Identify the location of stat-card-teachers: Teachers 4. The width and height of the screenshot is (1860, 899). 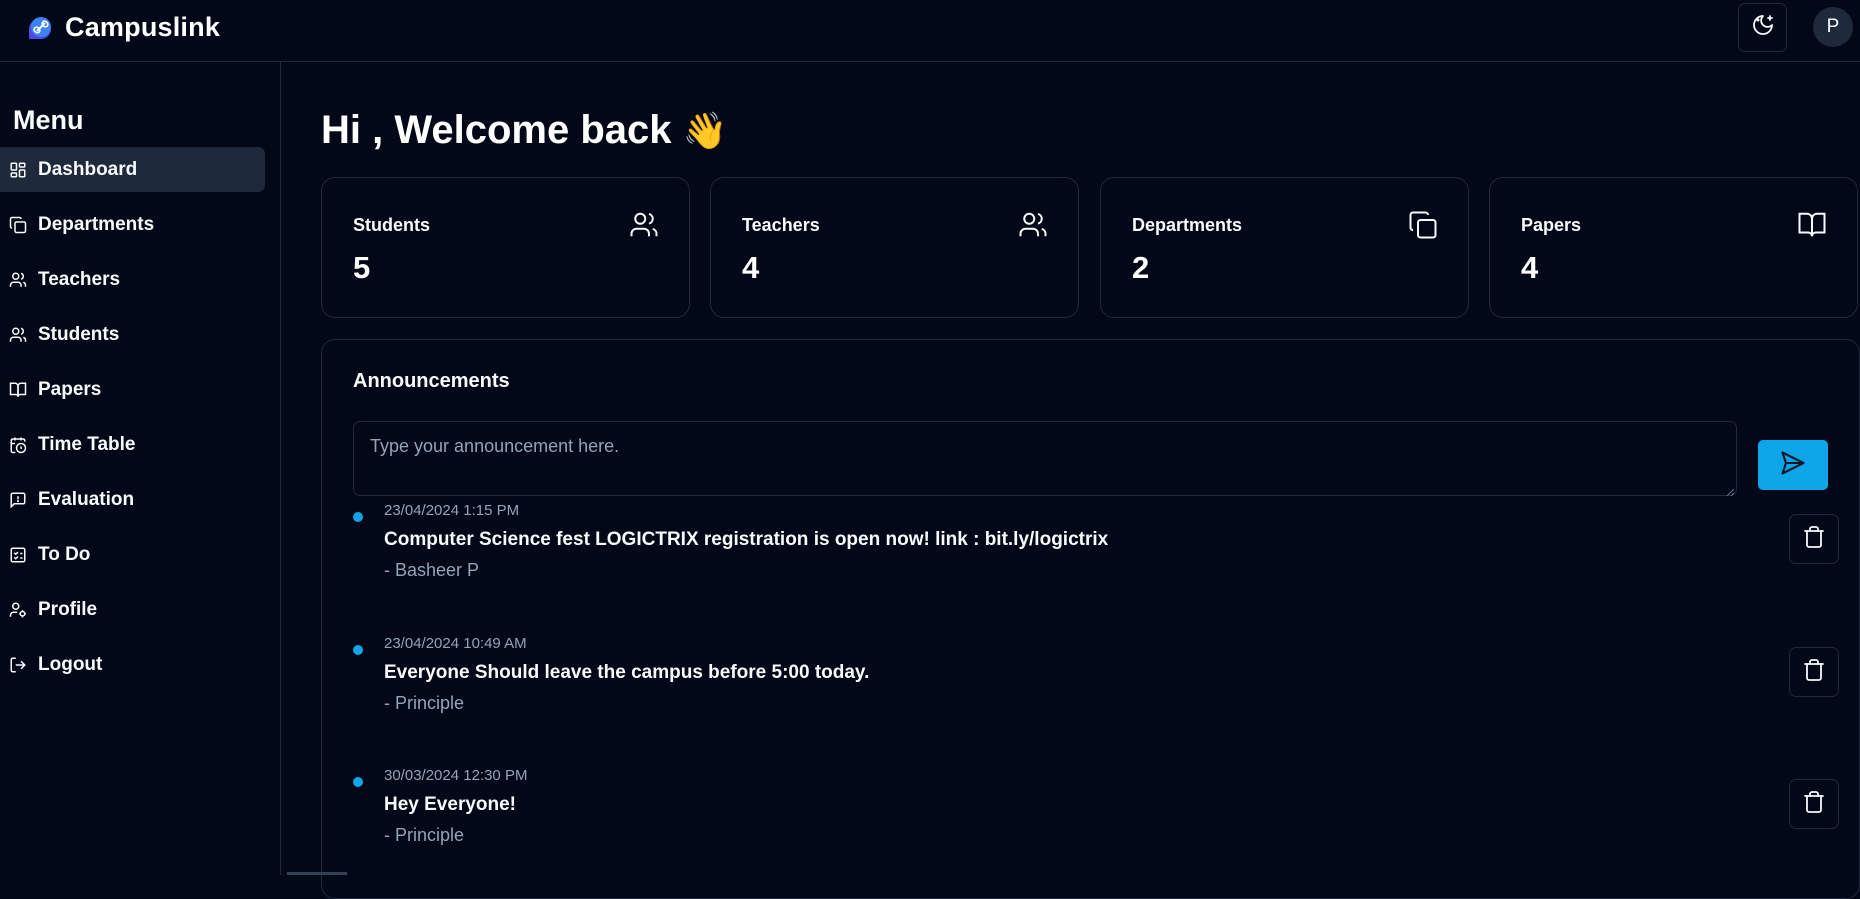
(894, 247).